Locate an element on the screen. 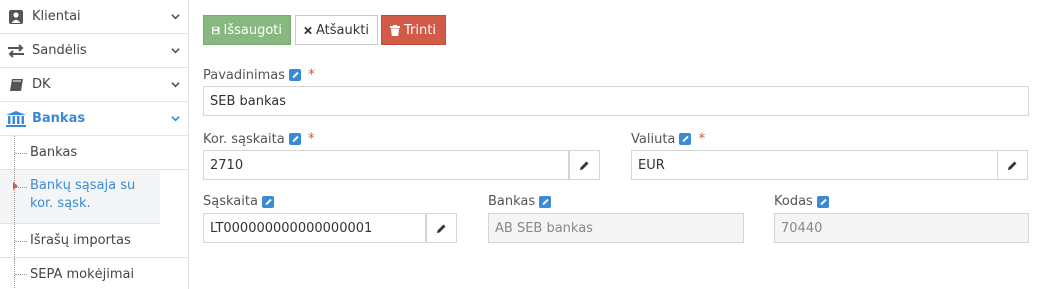 The image size is (1049, 289). cancel-button: Atšaukti is located at coordinates (336, 30).